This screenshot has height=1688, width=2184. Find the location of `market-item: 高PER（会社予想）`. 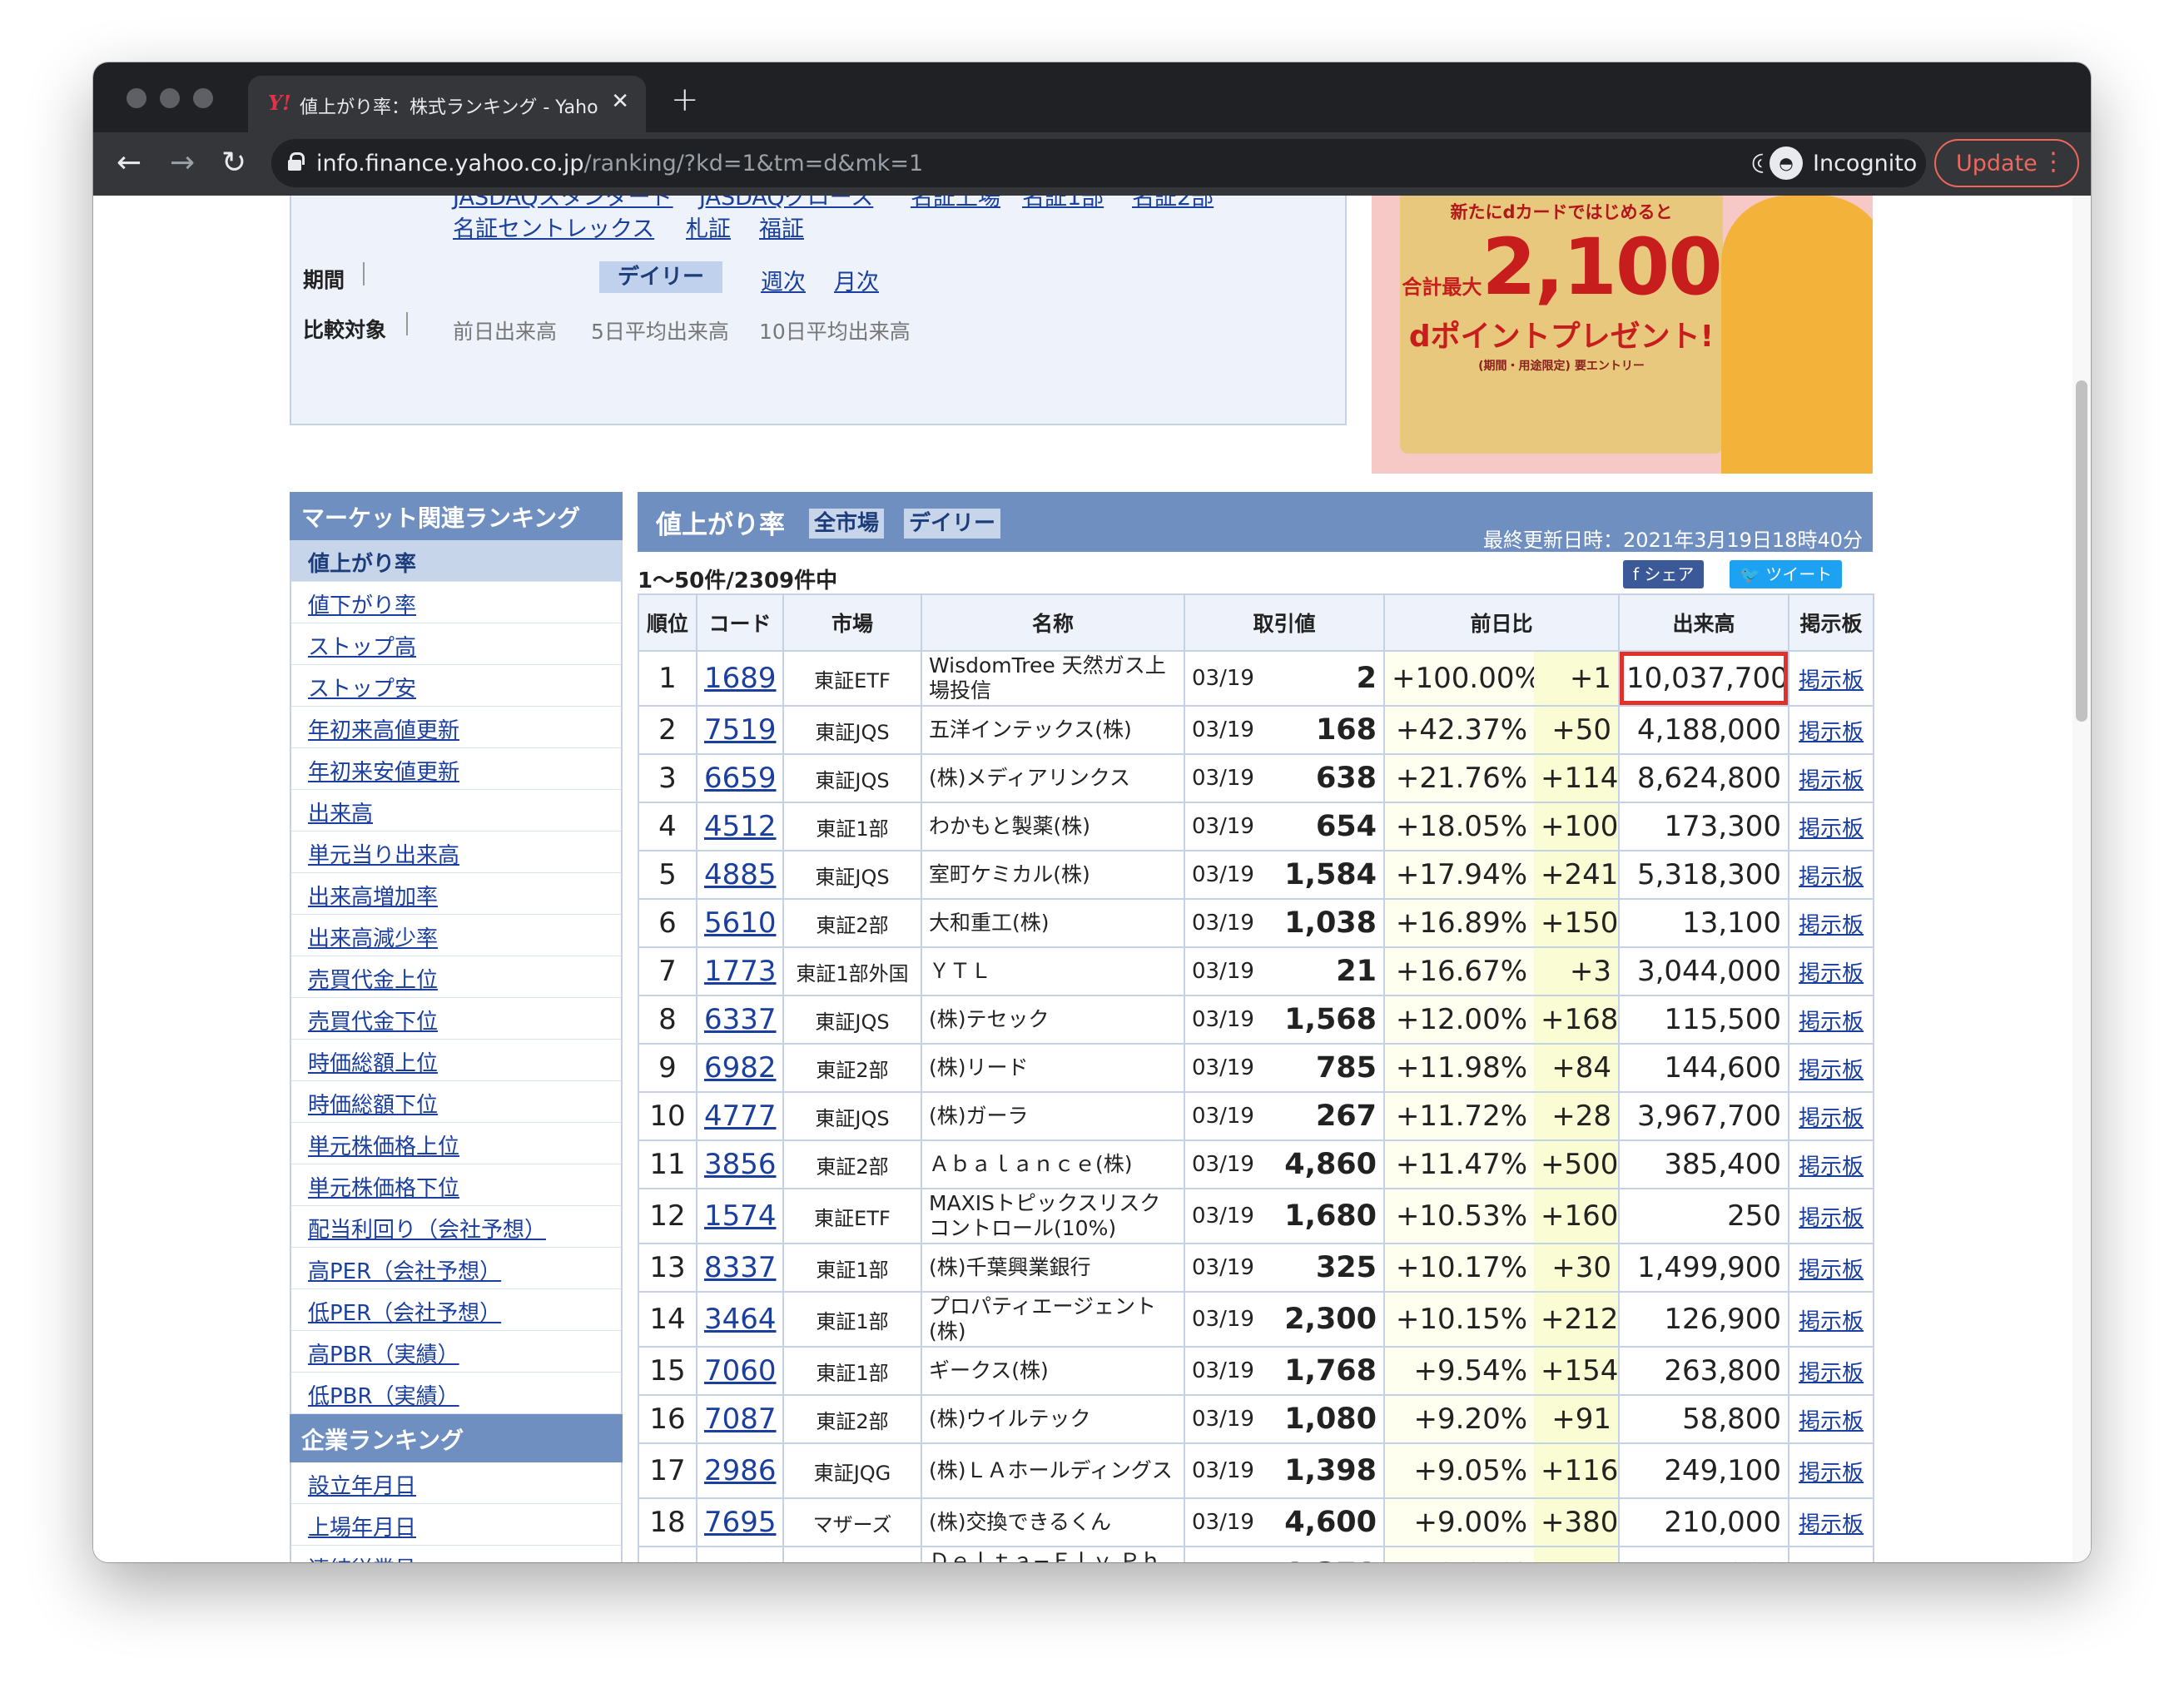

market-item: 高PER（会社予想） is located at coordinates (456, 1268).